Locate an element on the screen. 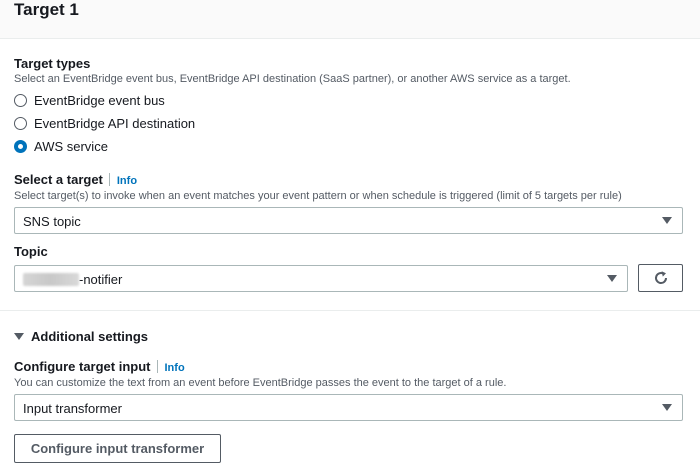 The width and height of the screenshot is (700, 476). section-divider is located at coordinates (350, 310).